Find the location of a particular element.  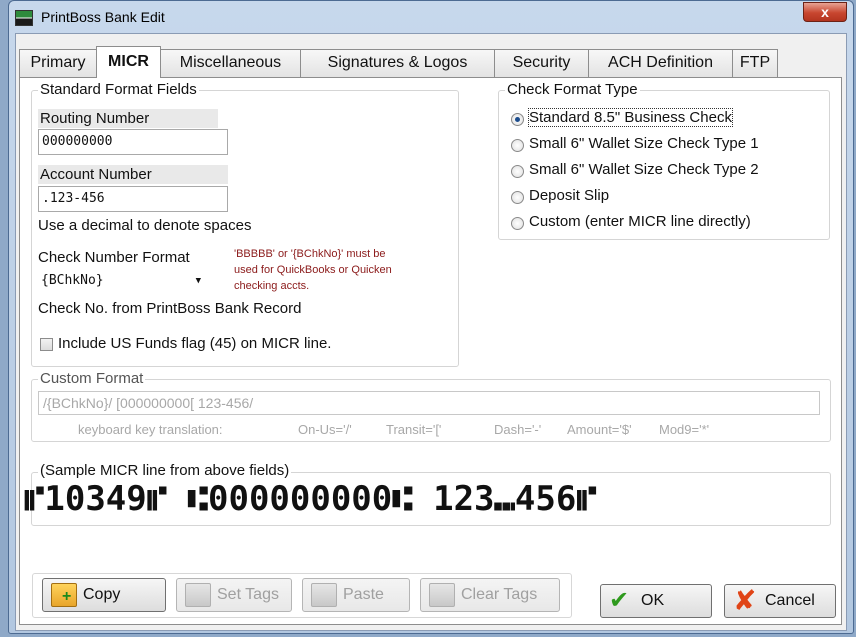

window-title: PrintBoss Bank Edit is located at coordinates (103, 17).